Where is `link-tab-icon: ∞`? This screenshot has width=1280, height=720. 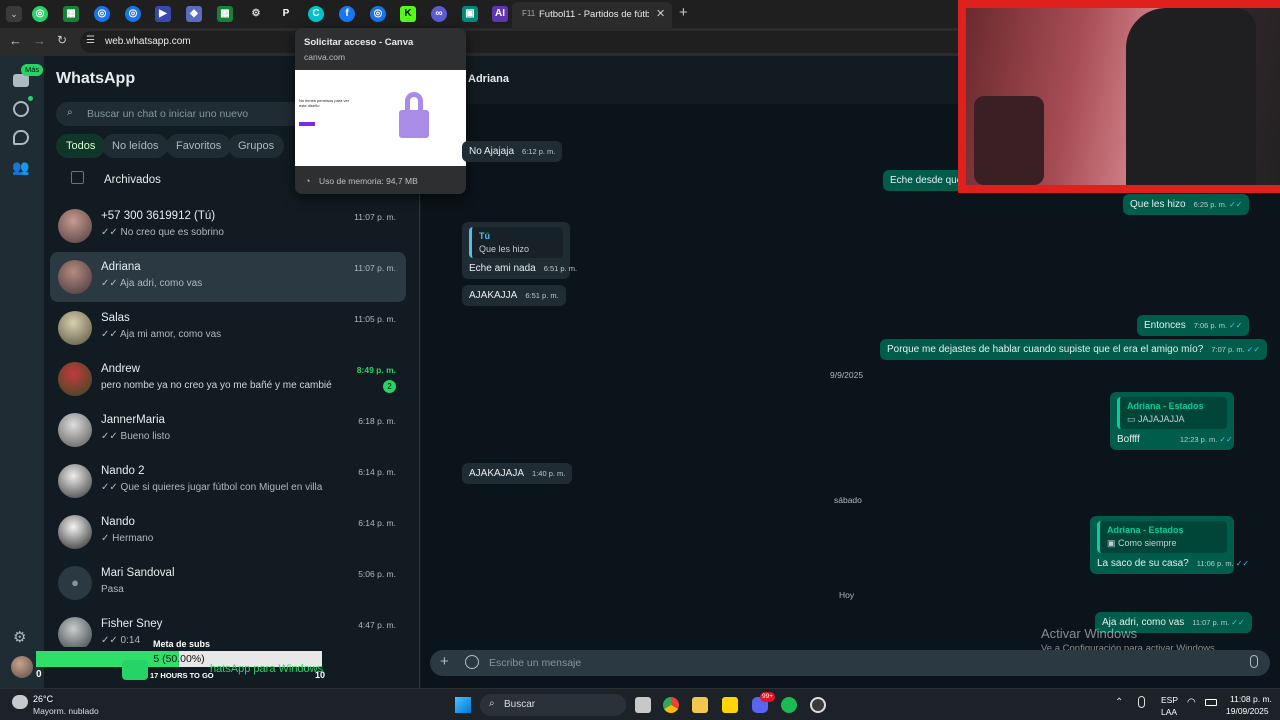
link-tab-icon: ∞ is located at coordinates (439, 14).